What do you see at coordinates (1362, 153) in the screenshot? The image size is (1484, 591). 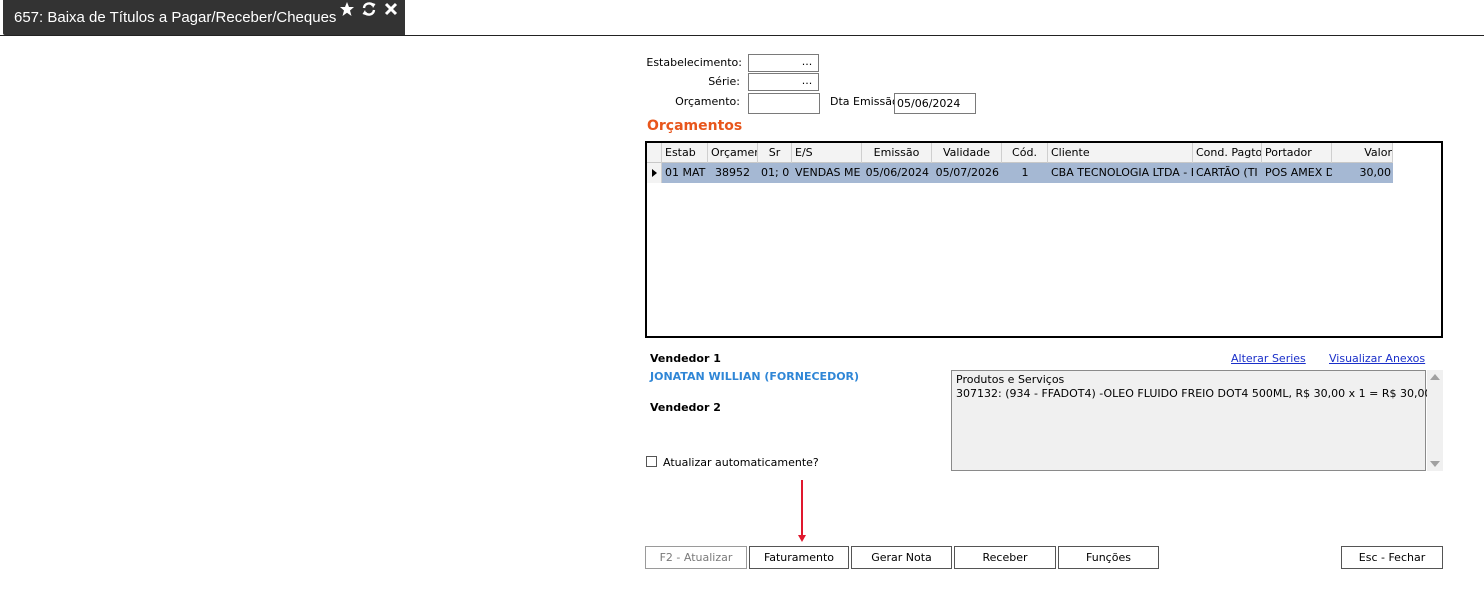 I see `column-header-valor: Valor` at bounding box center [1362, 153].